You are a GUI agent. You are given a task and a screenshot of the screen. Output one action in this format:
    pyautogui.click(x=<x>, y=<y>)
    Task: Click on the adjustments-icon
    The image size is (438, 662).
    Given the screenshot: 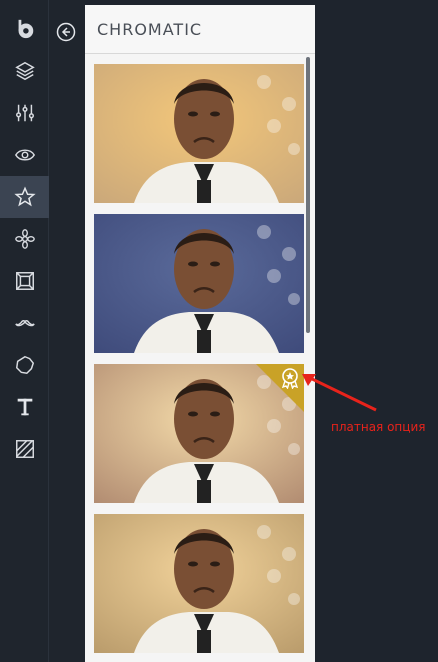 What is the action you would take?
    pyautogui.click(x=24, y=113)
    